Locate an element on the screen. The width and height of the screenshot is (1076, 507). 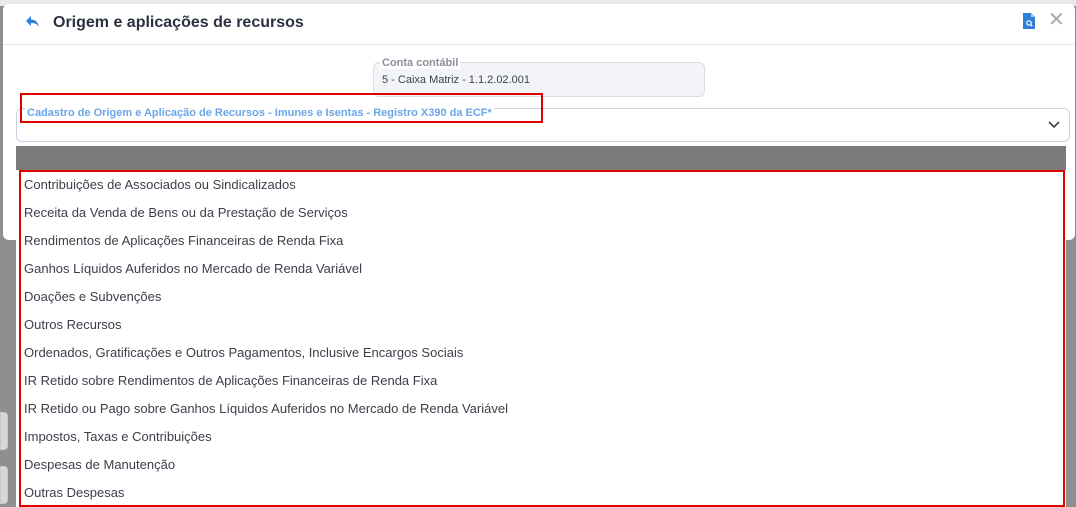
highlight-box-label is located at coordinates (281, 108).